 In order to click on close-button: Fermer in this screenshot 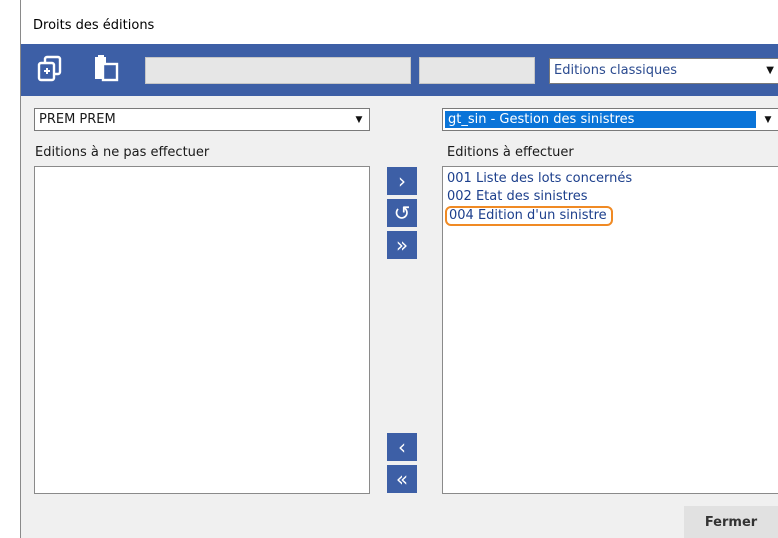, I will do `click(731, 522)`.